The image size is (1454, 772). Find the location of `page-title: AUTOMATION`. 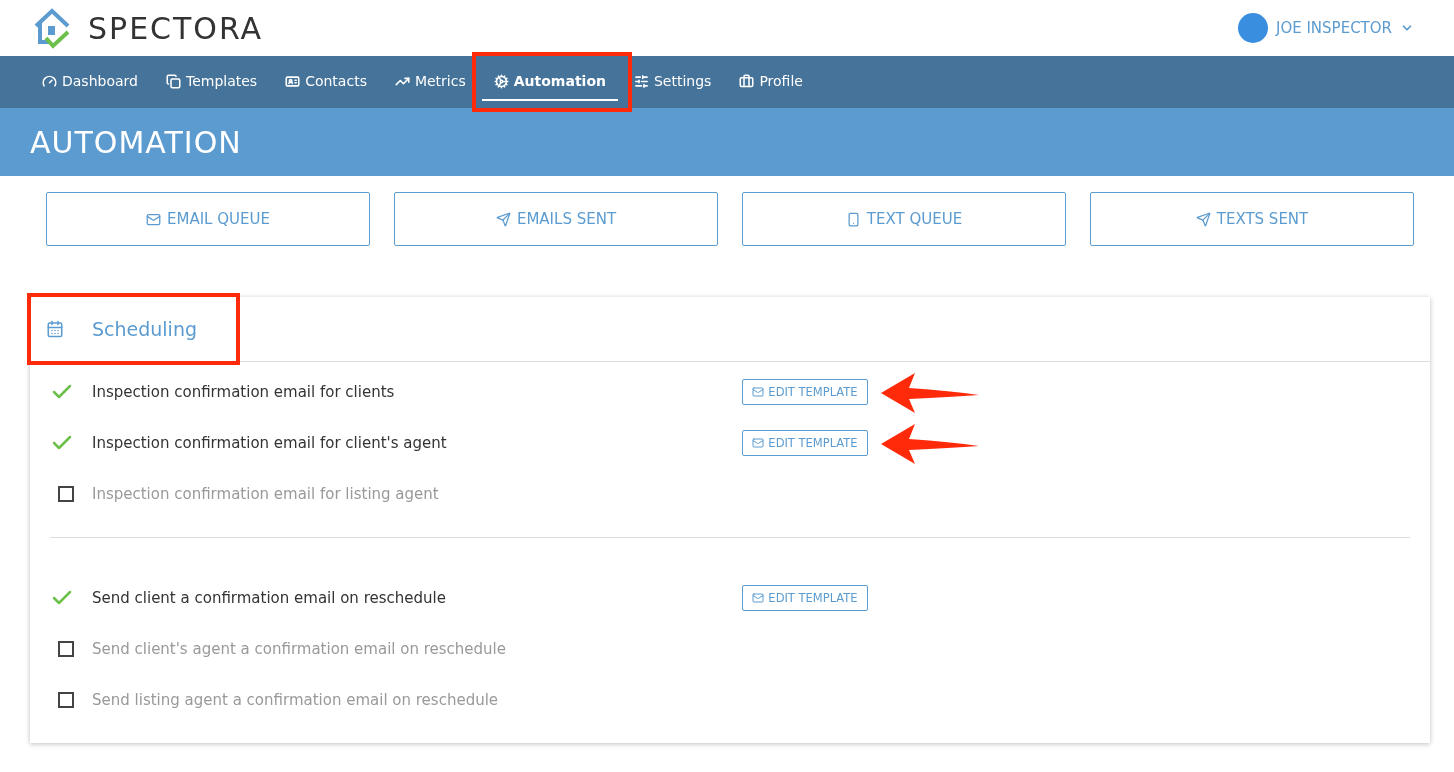

page-title: AUTOMATION is located at coordinates (136, 142).